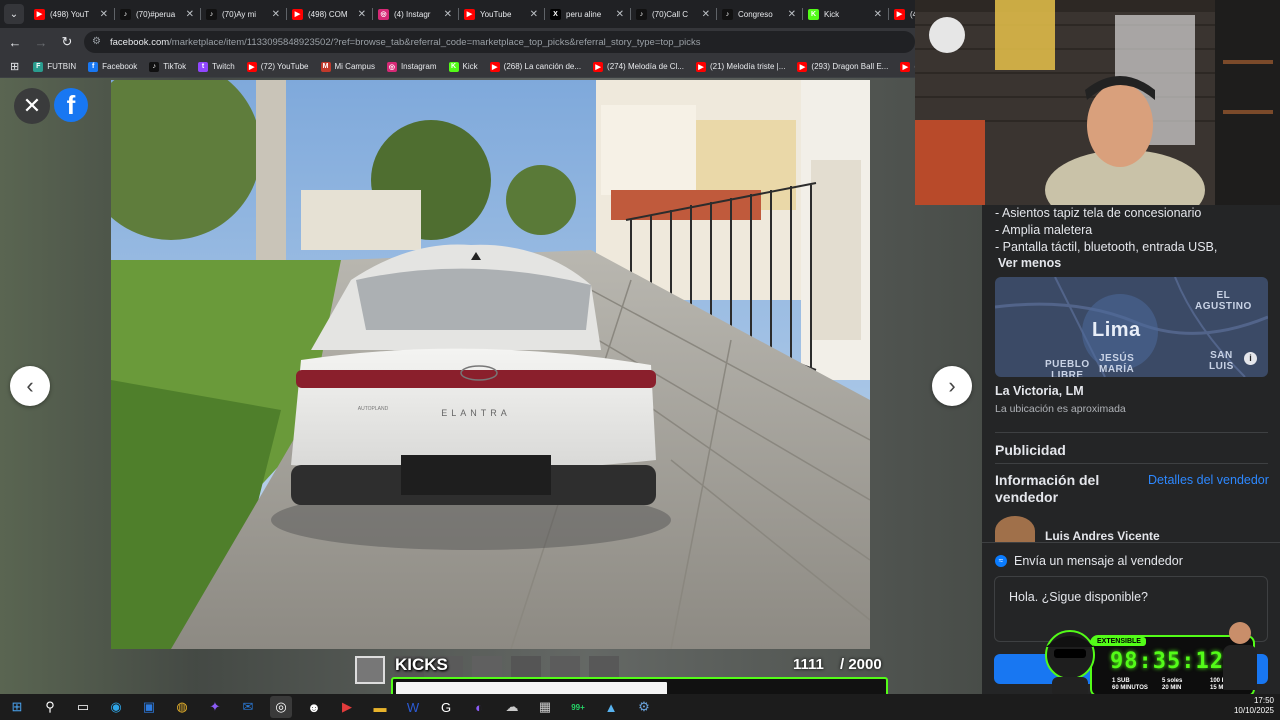 The height and width of the screenshot is (720, 1280). Describe the element at coordinates (1102, 536) in the screenshot. I see `seller-name: Luis Andres Vicente` at that location.